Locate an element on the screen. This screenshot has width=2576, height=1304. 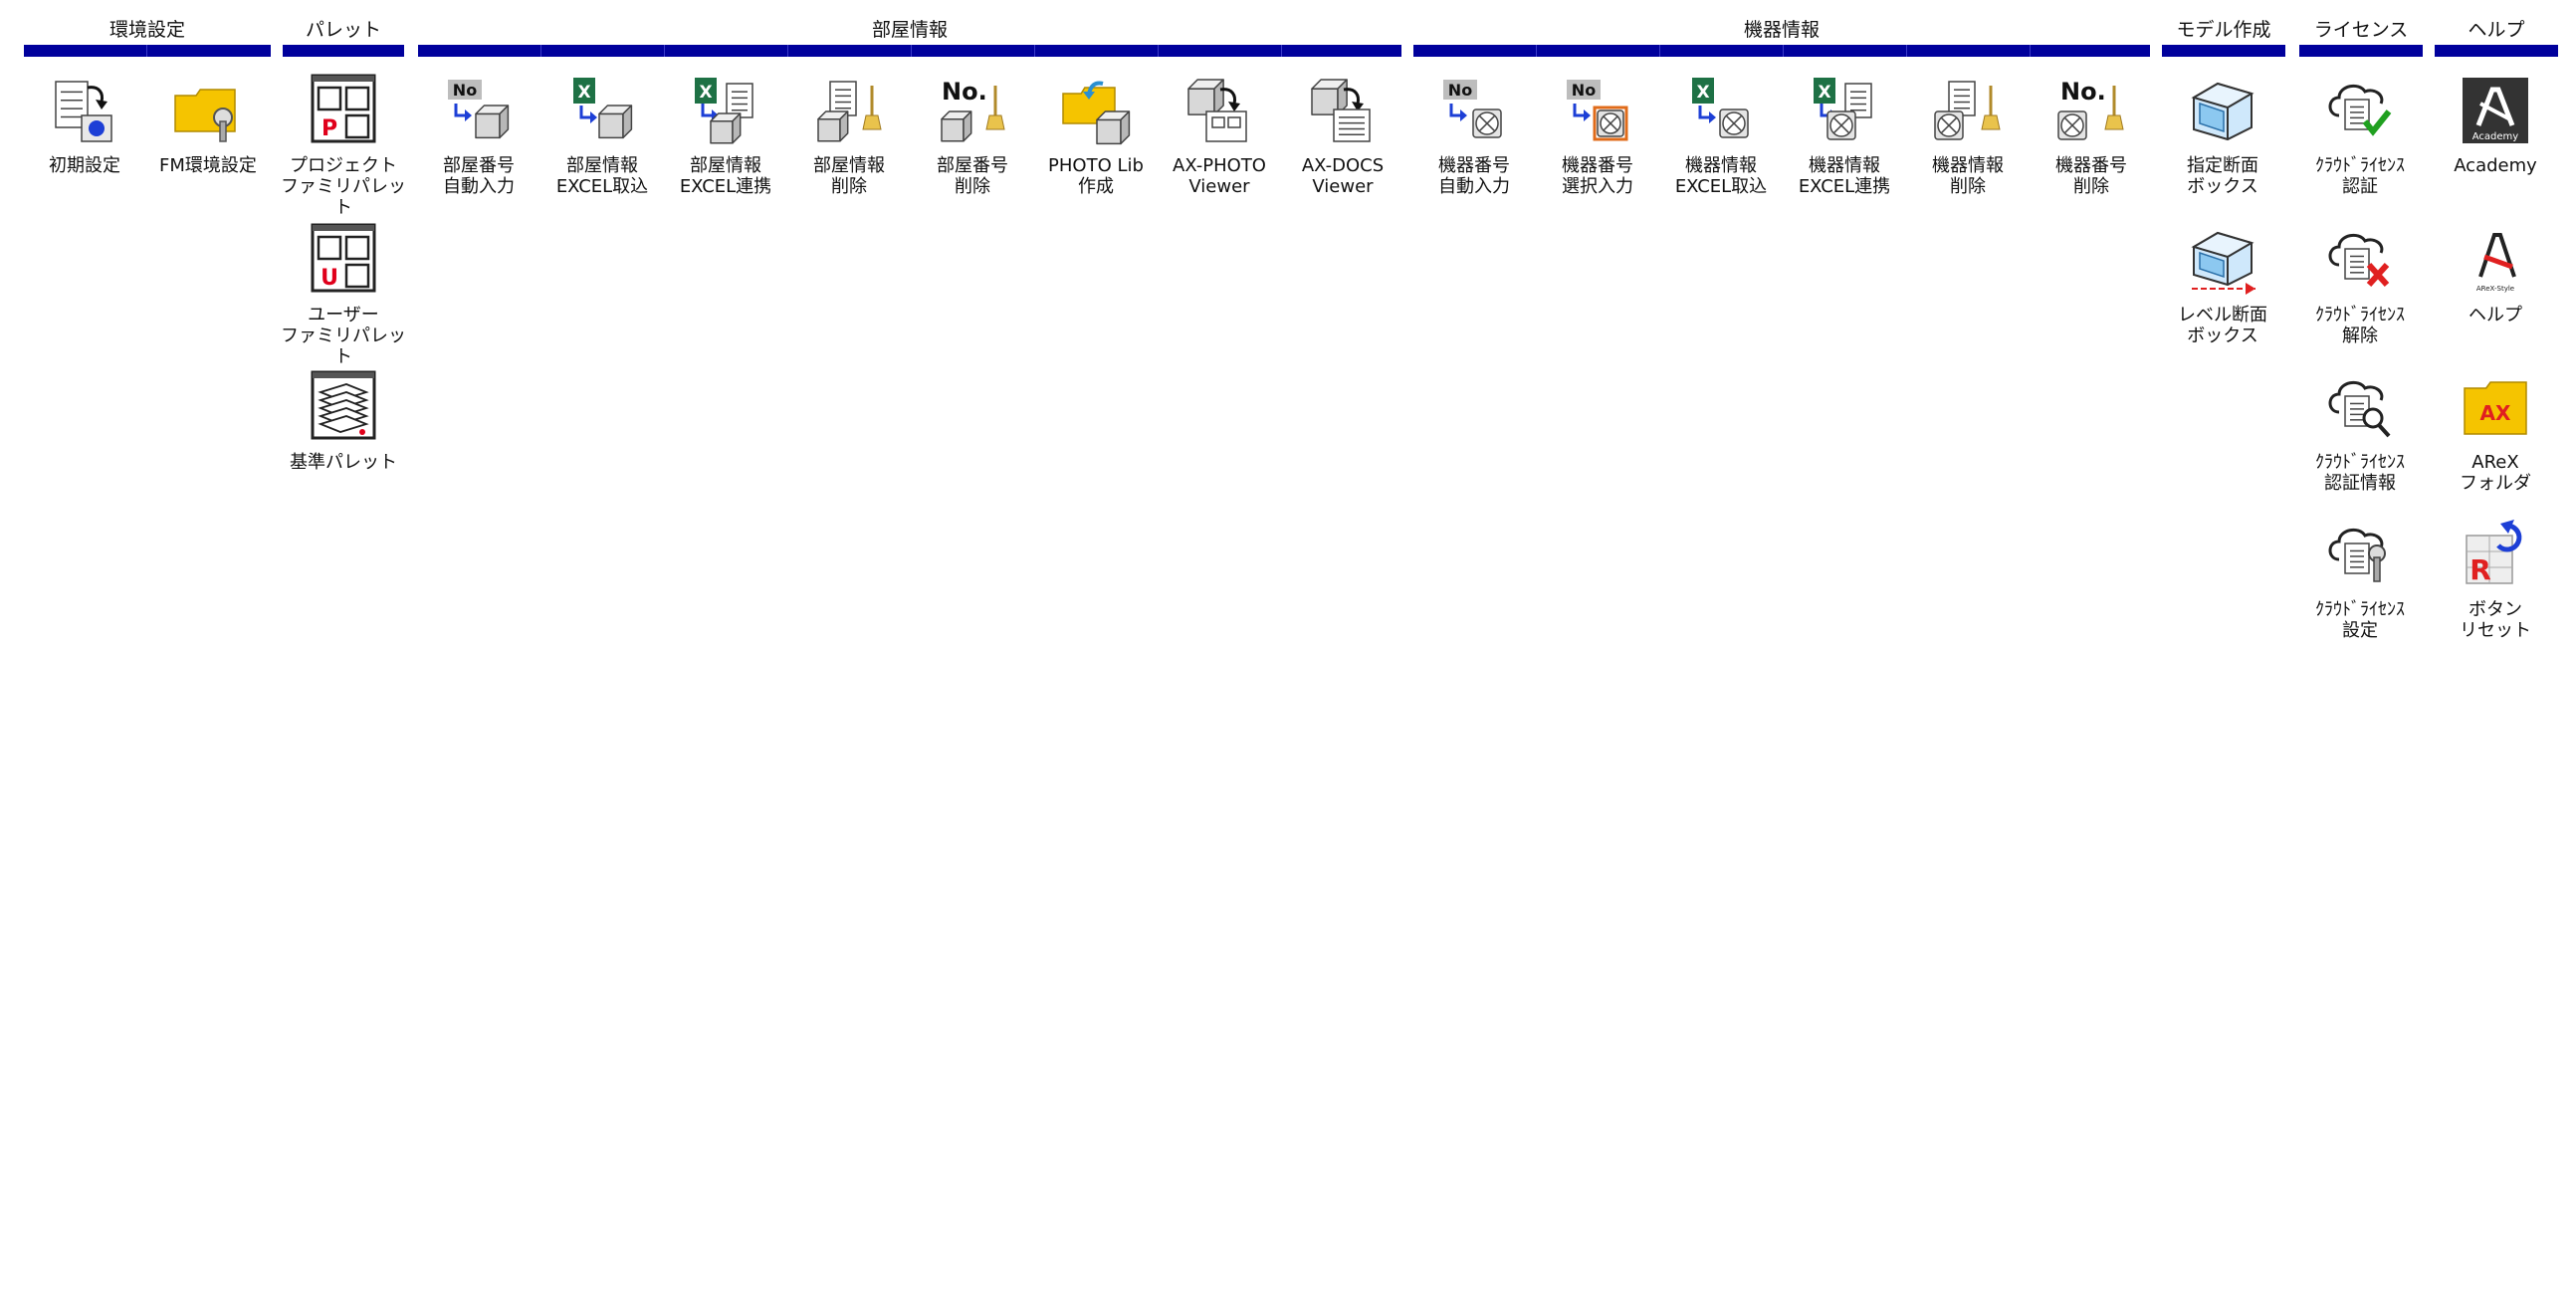
cloud-license-release-button: ｸﾗｳﾄﾞﾗｲｾﾝｽ 解除 is located at coordinates (2360, 286).